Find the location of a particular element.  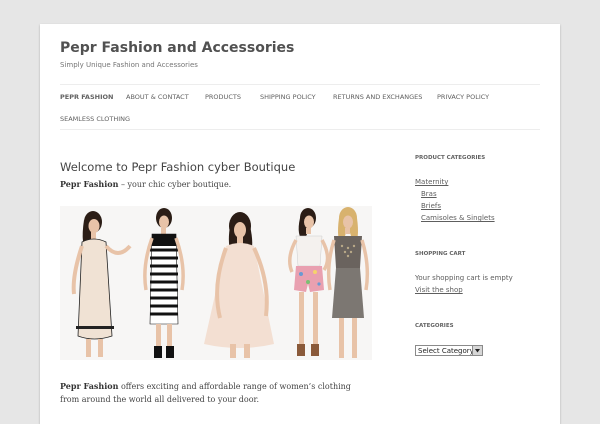

site-title: Pepr Fashion and Accessories is located at coordinates (177, 48).